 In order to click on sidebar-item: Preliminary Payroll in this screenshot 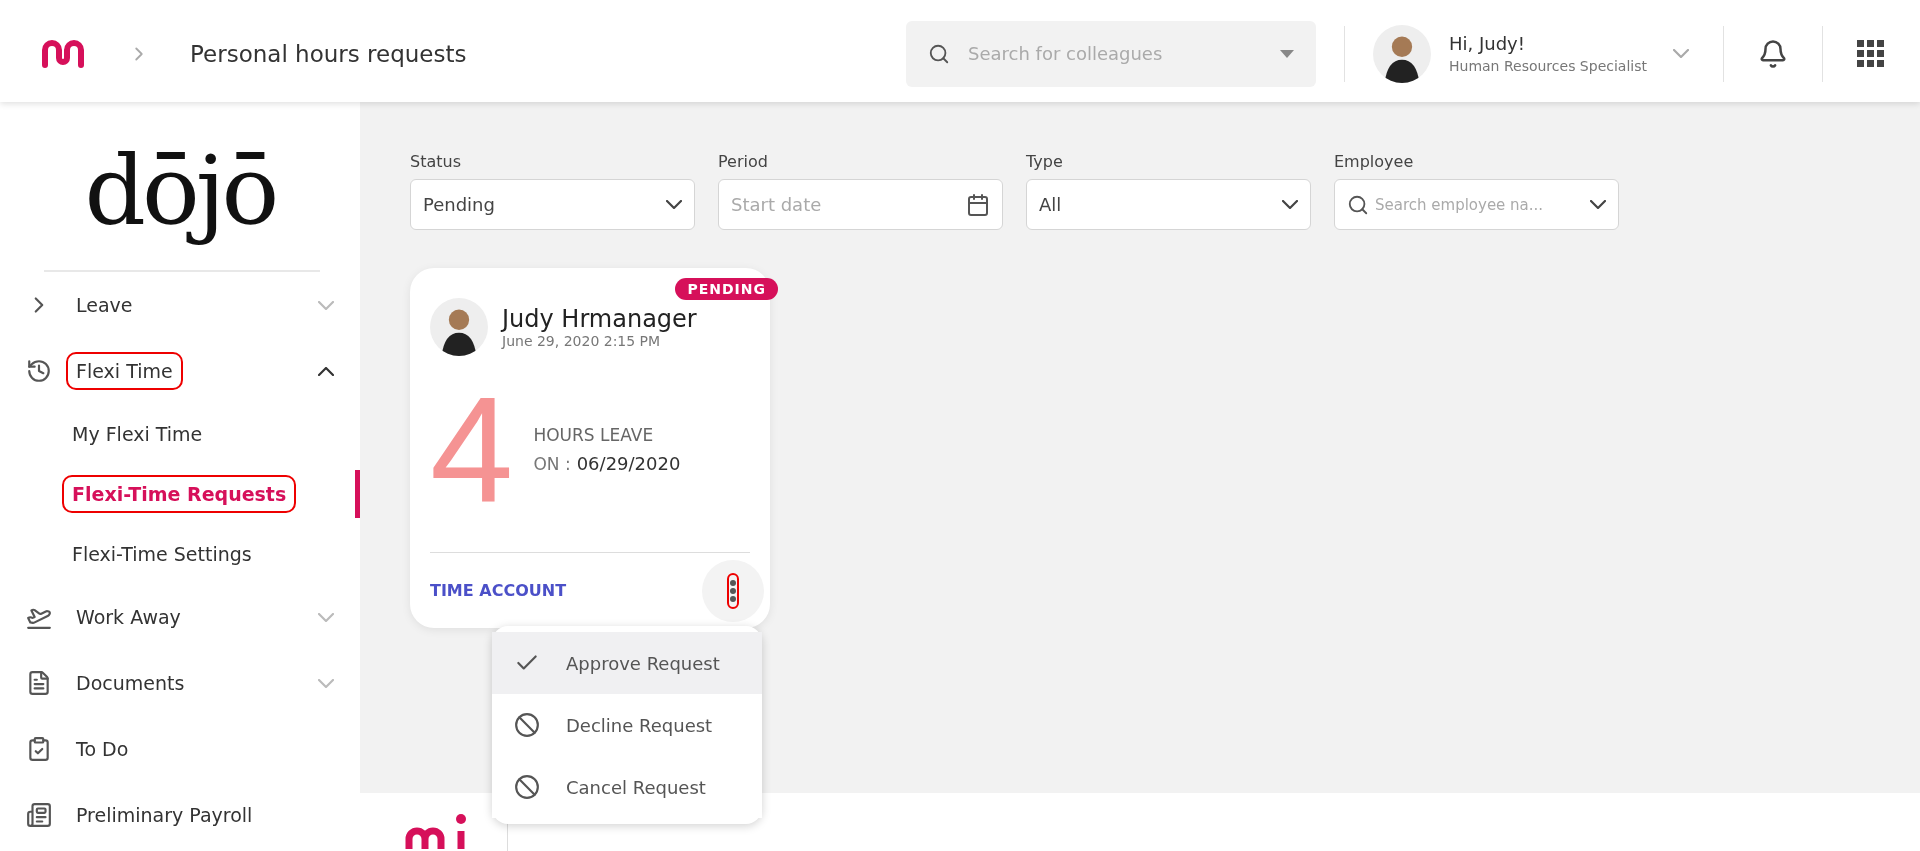, I will do `click(180, 815)`.